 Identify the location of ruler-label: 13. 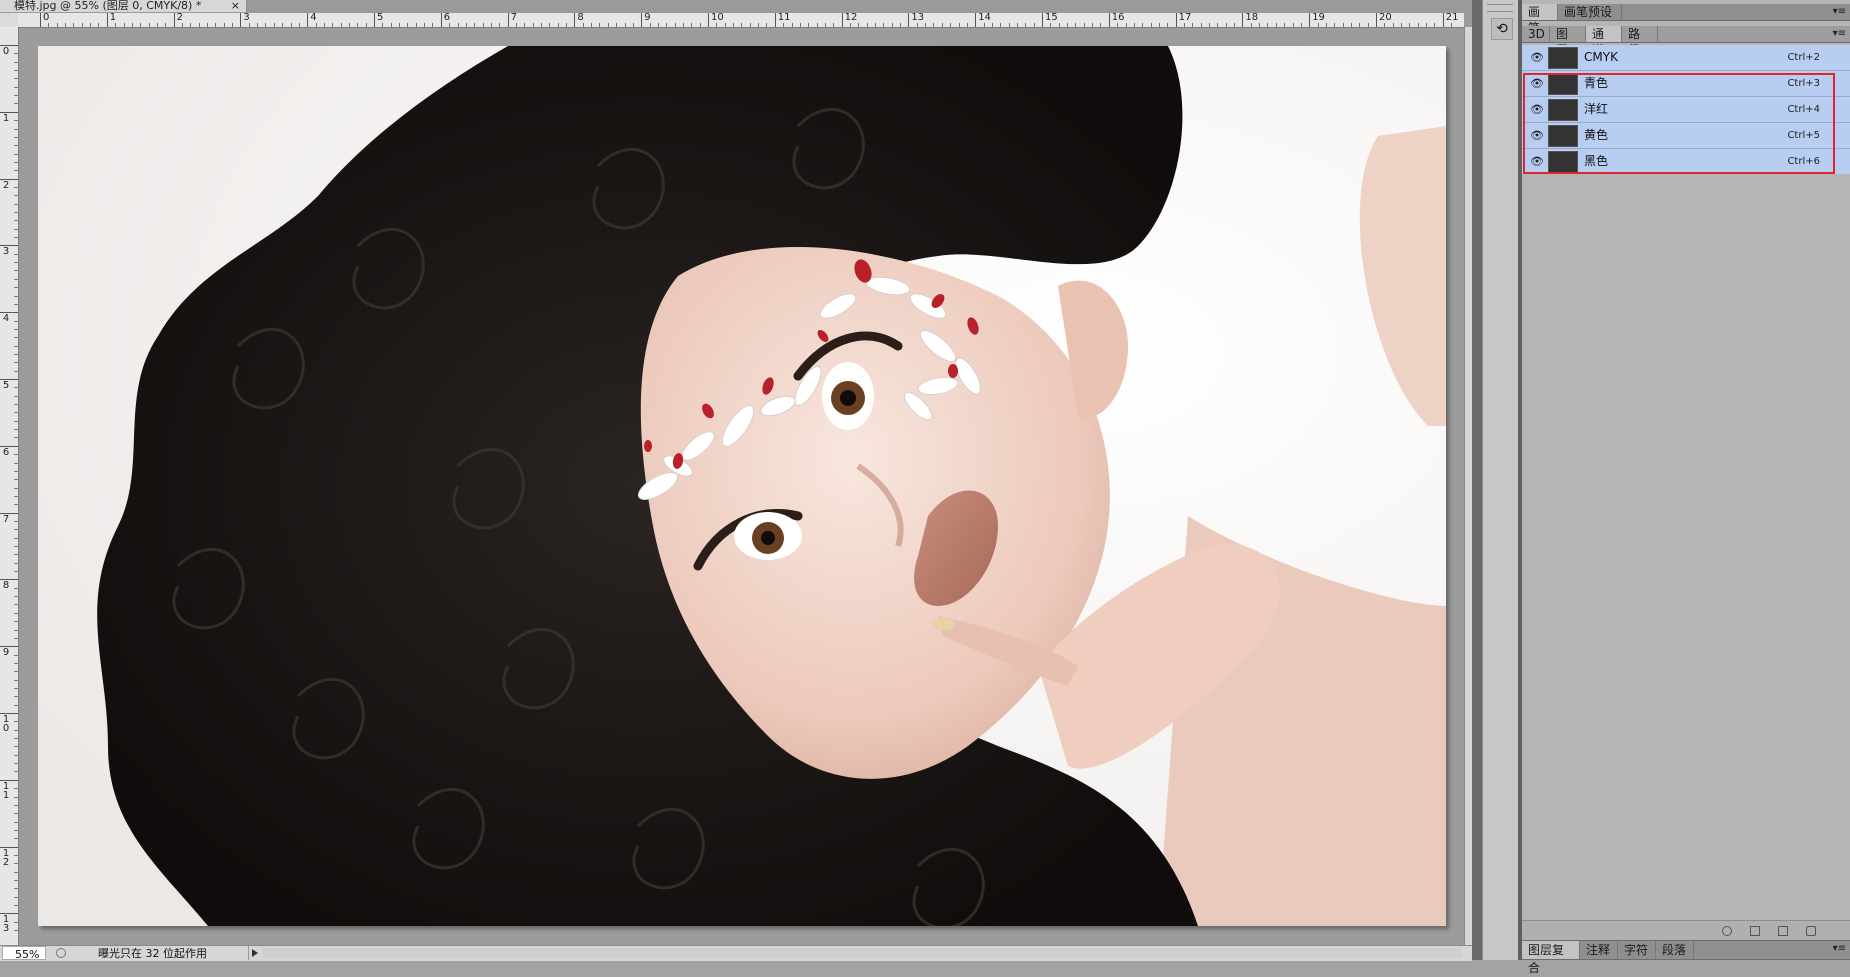
(6, 924).